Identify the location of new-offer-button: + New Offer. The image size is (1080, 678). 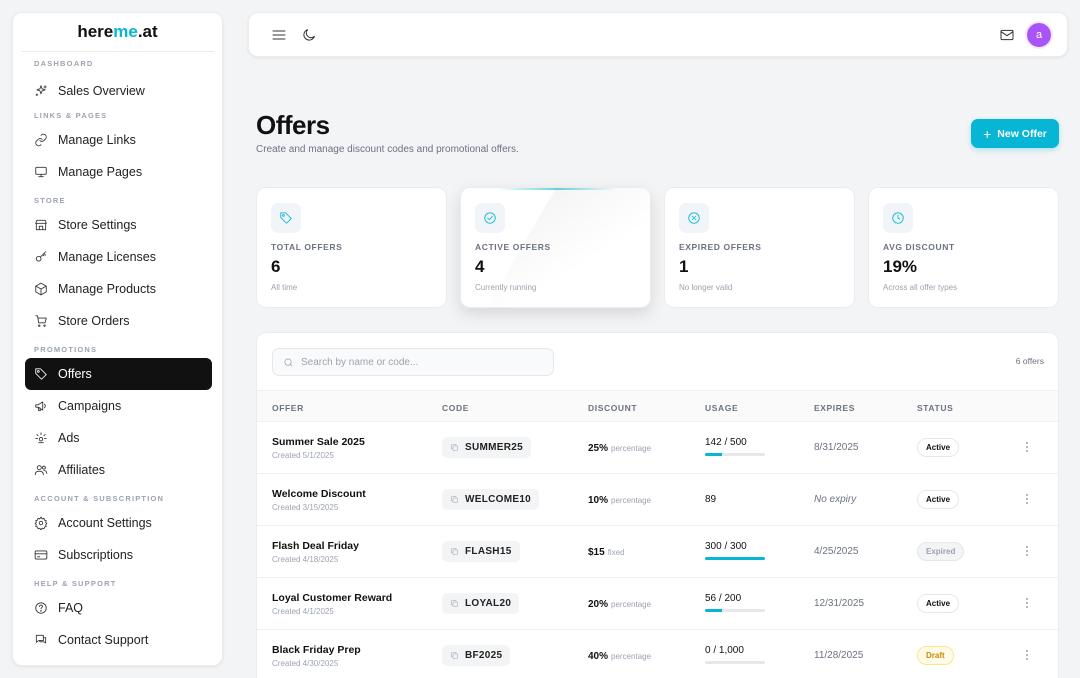
(1015, 133).